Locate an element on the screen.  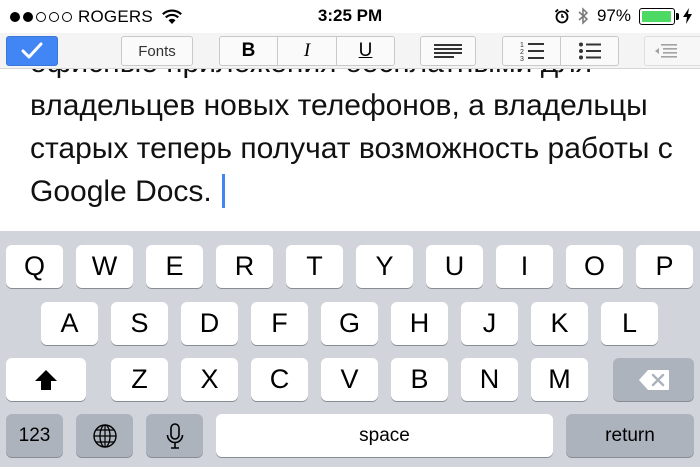
delete-key is located at coordinates (653, 379).